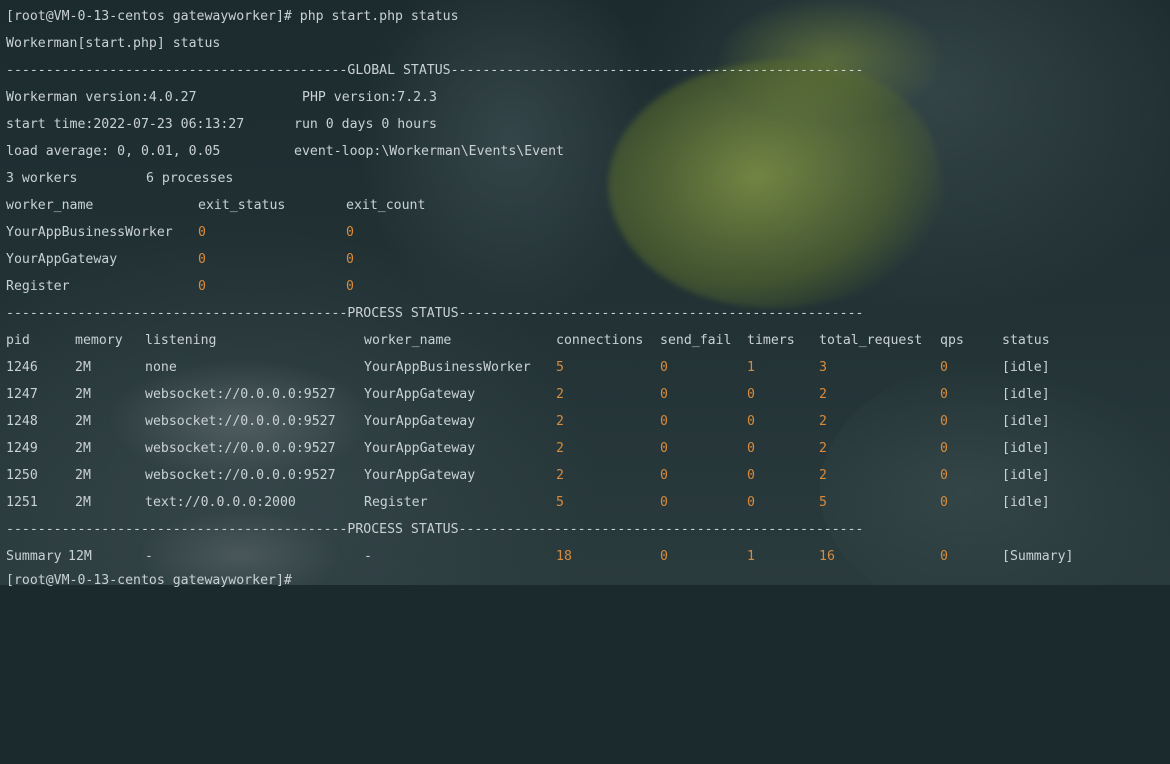 This screenshot has width=1170, height=764. What do you see at coordinates (22, 475) in the screenshot?
I see `pid: 1250` at bounding box center [22, 475].